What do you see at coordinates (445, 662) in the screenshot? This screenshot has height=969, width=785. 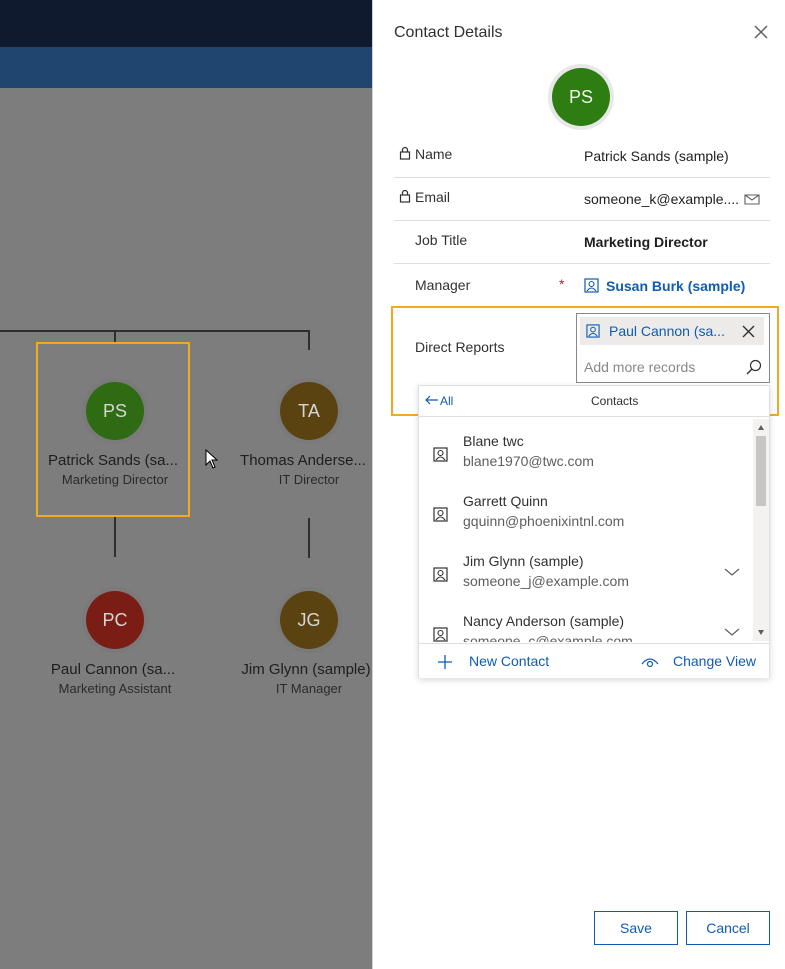 I see `plus-icon` at bounding box center [445, 662].